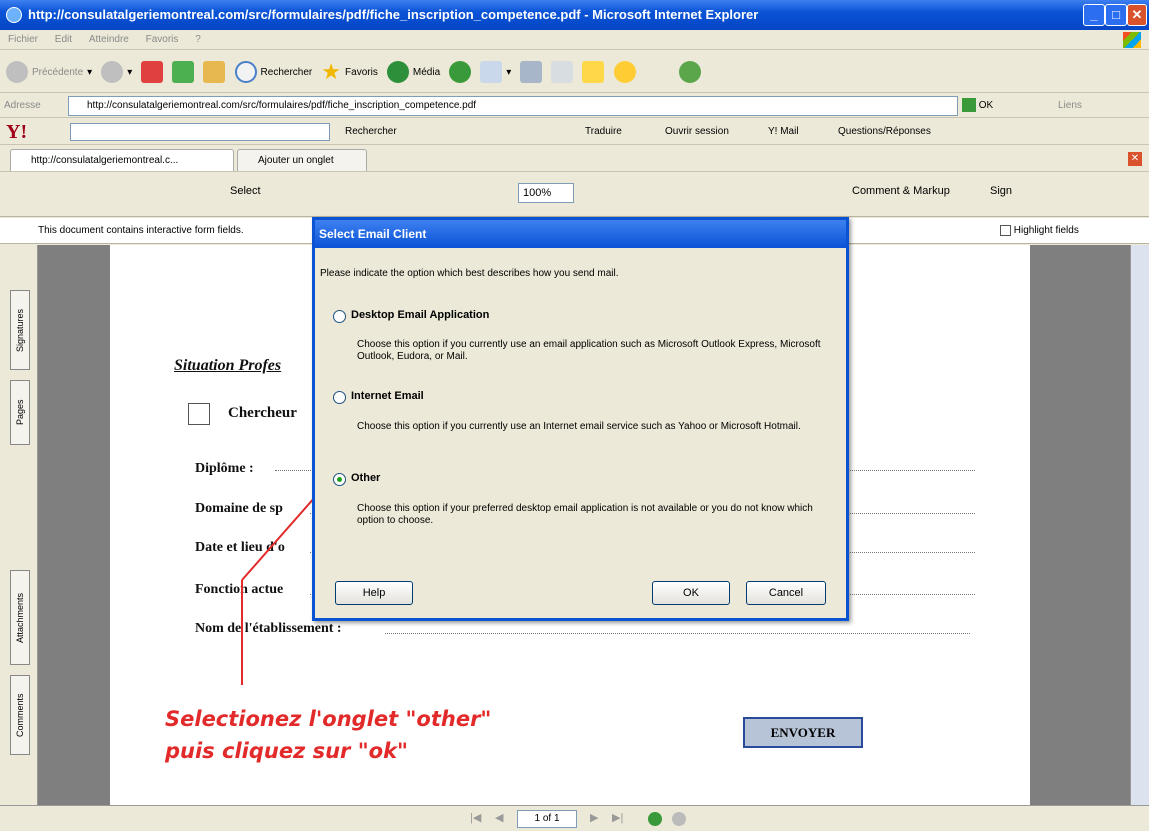 This screenshot has width=1149, height=831. I want to click on next-page-icon: ▶, so click(594, 817).